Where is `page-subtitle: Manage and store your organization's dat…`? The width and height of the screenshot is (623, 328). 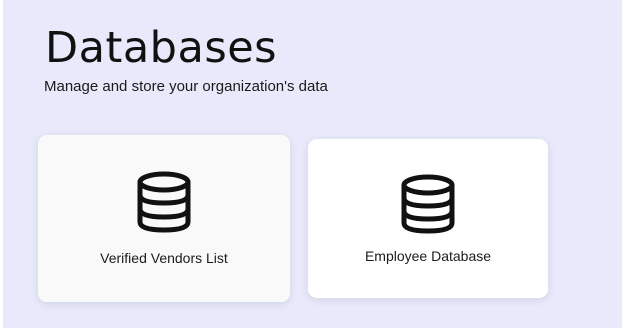 page-subtitle: Manage and store your organization's dat… is located at coordinates (186, 86).